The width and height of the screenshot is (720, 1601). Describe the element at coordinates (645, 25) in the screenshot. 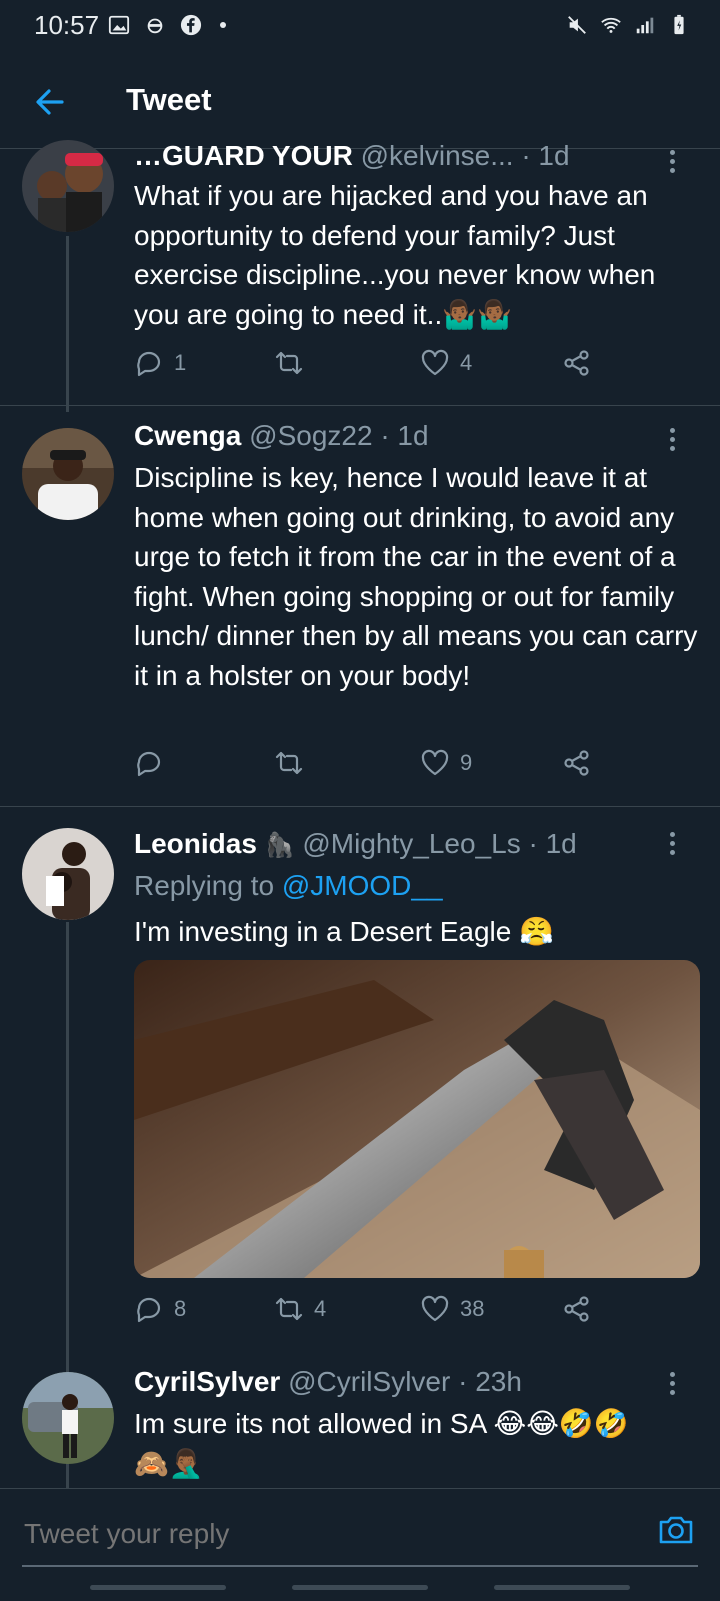

I see `signal-icon` at that location.